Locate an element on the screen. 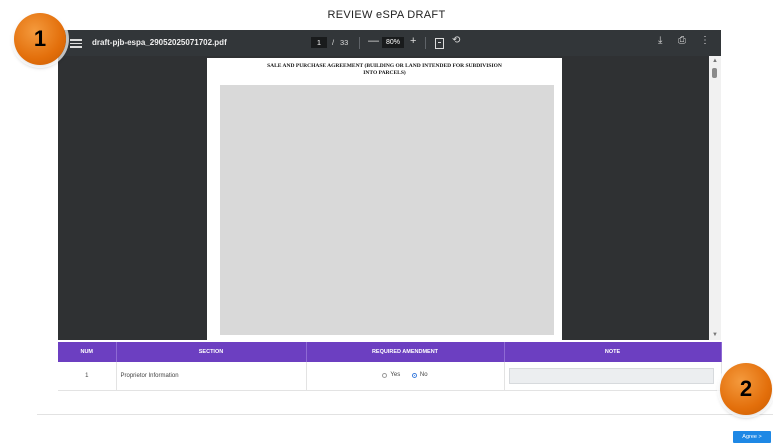  download-icon: ⤓ is located at coordinates (660, 40).